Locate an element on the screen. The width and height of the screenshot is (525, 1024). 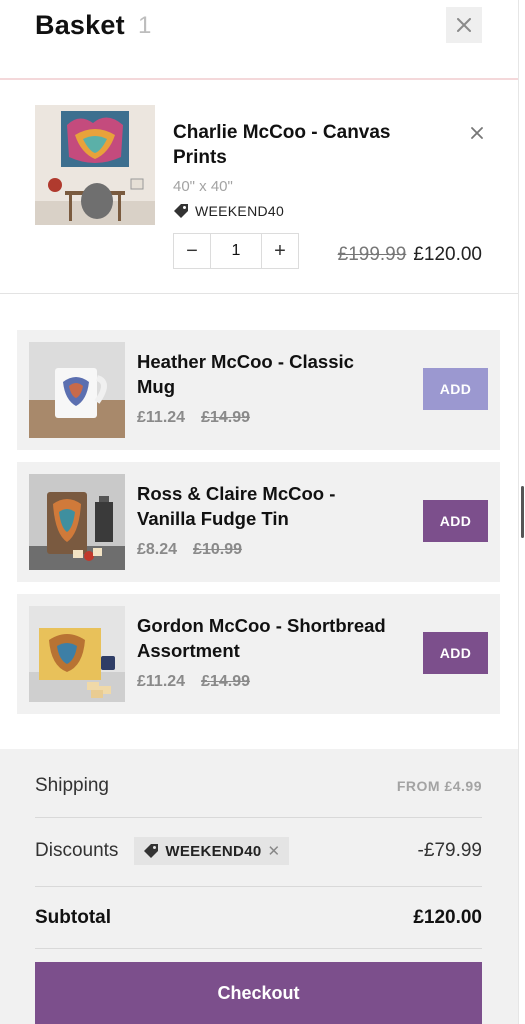
cart-item-price-new: £120.00 is located at coordinates (447, 254).